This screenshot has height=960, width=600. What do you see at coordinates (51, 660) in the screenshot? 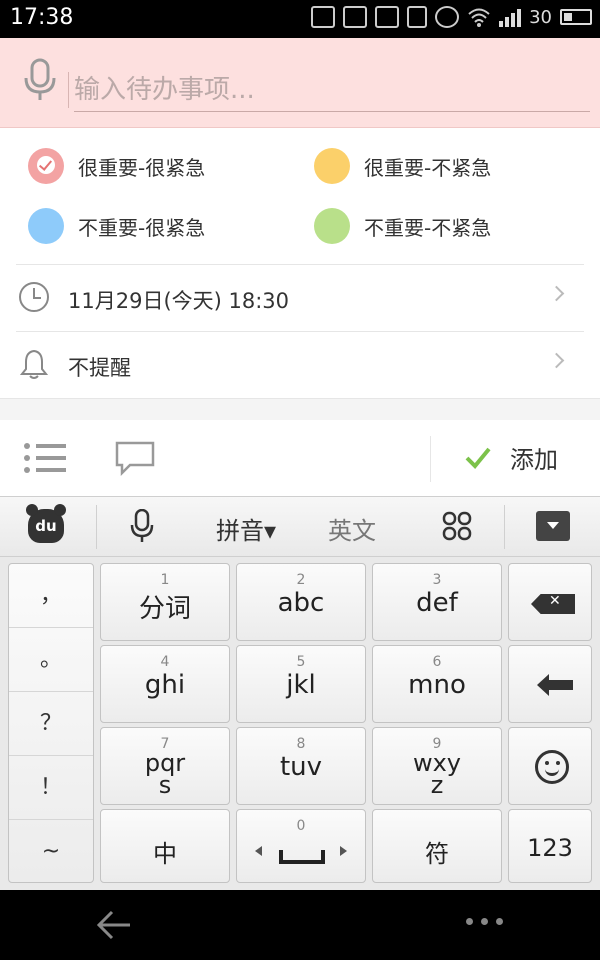
I see `symbol-key: 。` at bounding box center [51, 660].